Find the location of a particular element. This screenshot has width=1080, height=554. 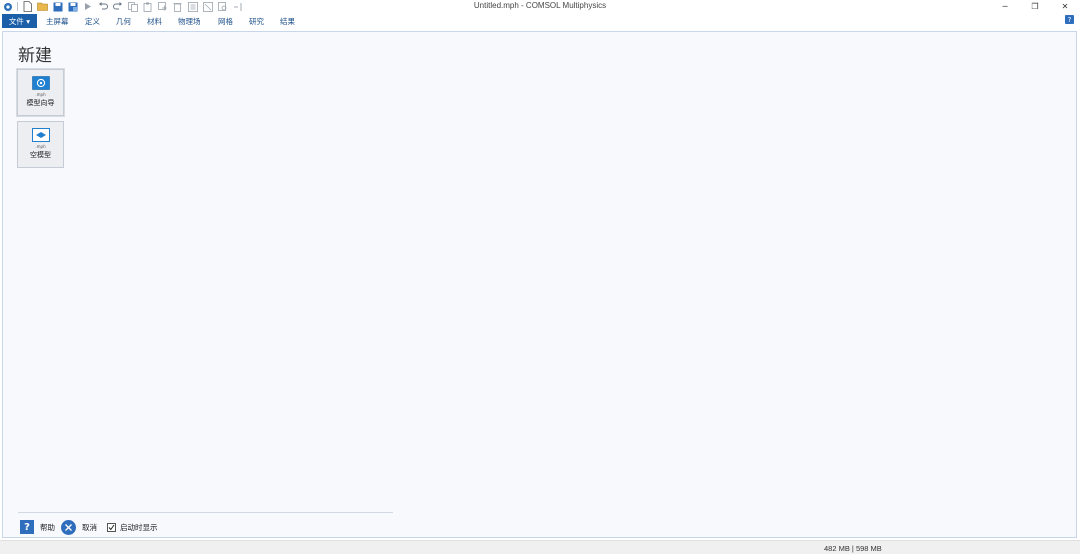

help-button: 帮助 is located at coordinates (47, 527).